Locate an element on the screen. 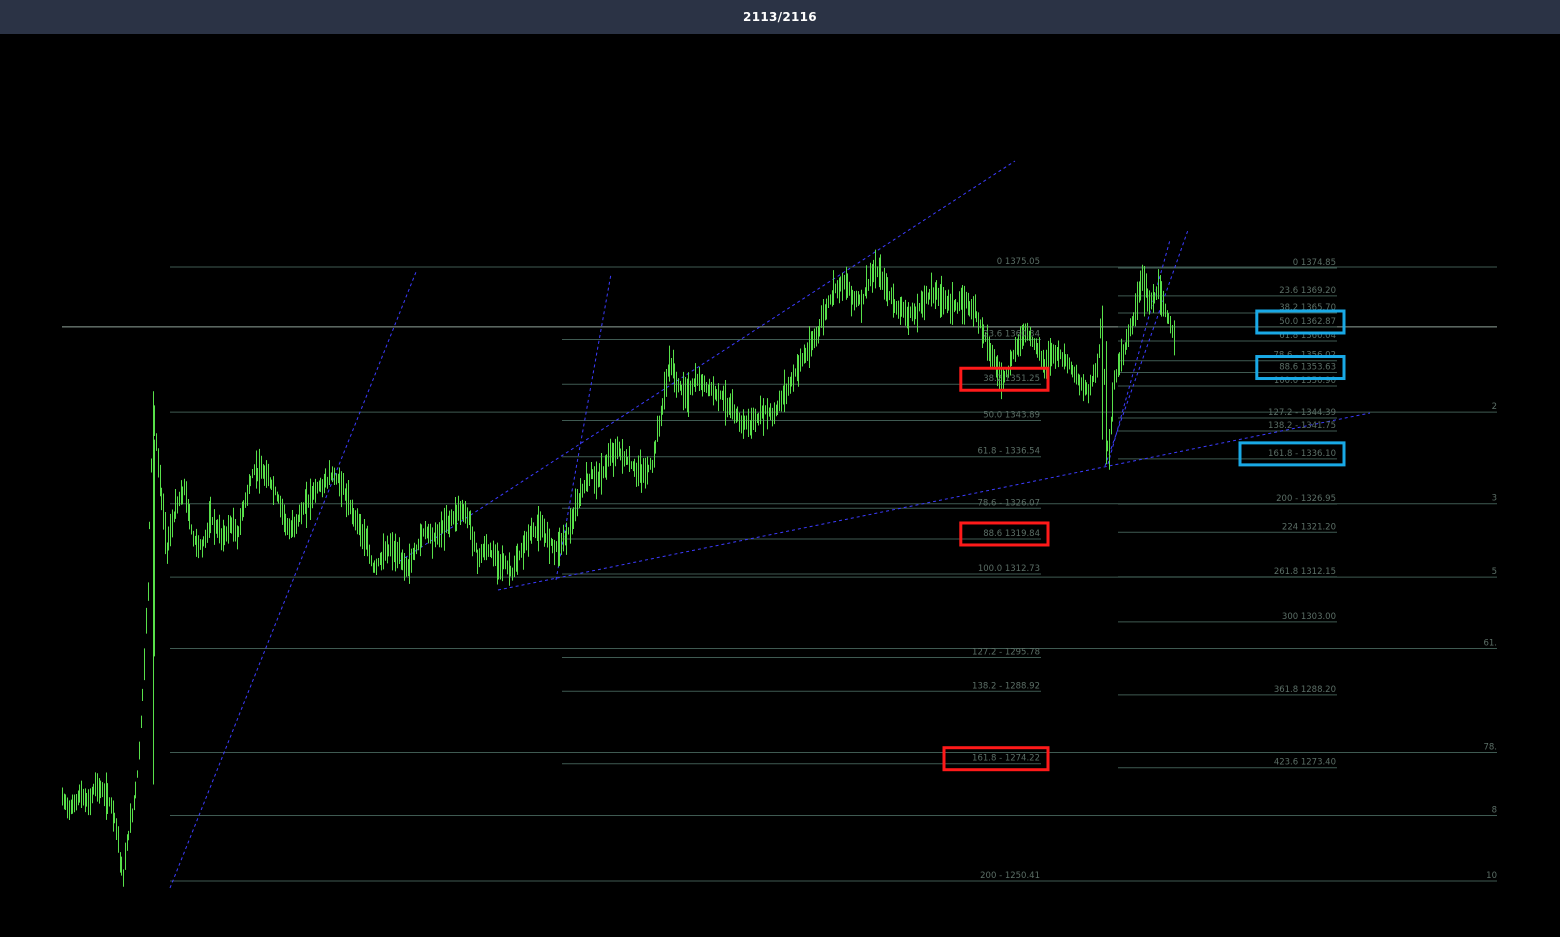  fib-mid-label: 127.2 - 1295.78 is located at coordinates (1006, 652).